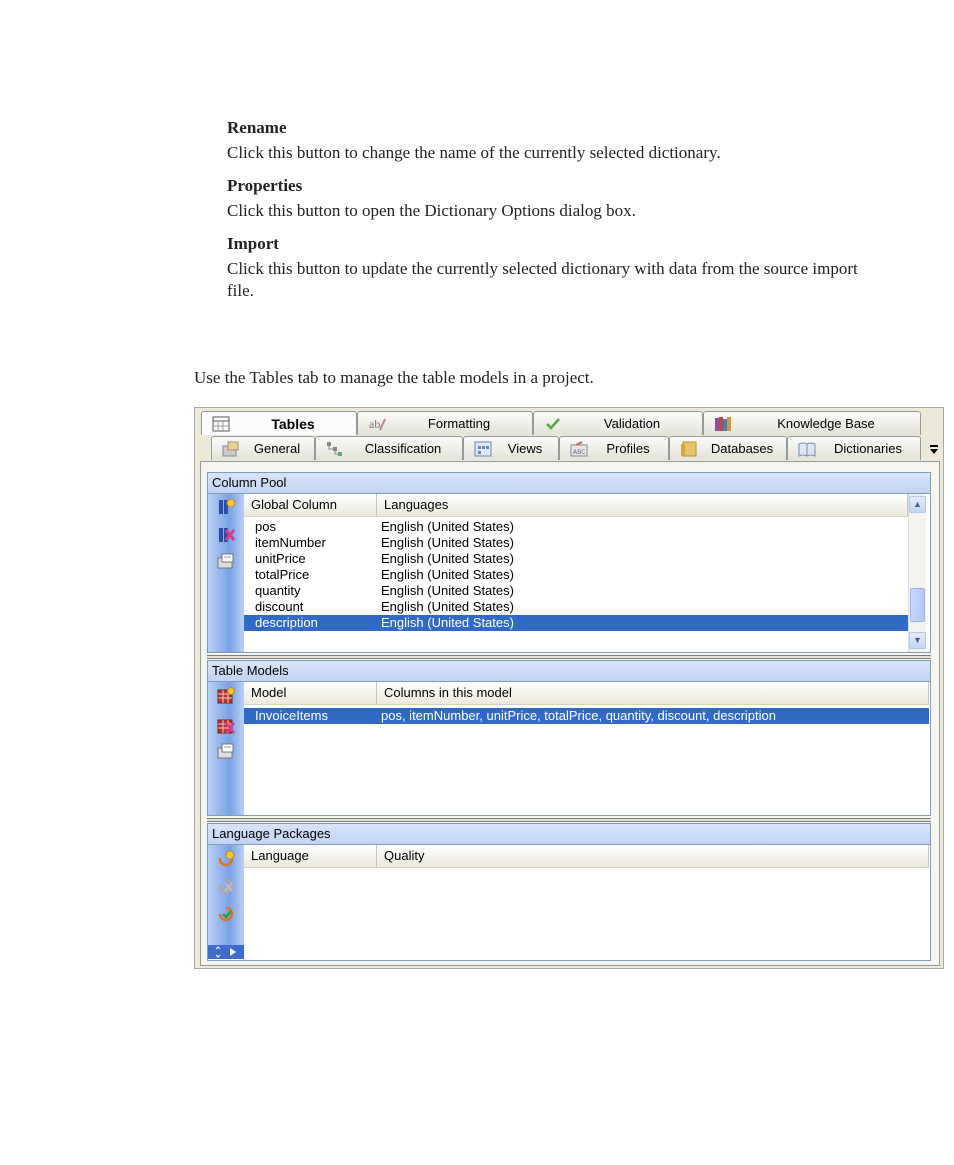  What do you see at coordinates (576, 591) in the screenshot?
I see `table-row: quantity English (United States)` at bounding box center [576, 591].